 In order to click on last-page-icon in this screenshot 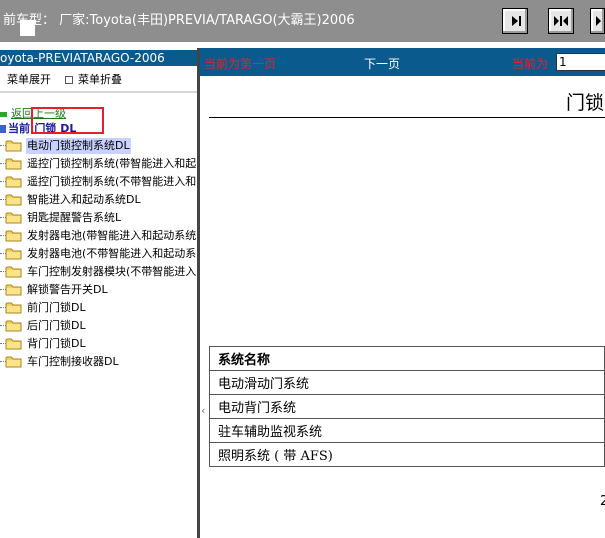, I will do `click(598, 21)`.